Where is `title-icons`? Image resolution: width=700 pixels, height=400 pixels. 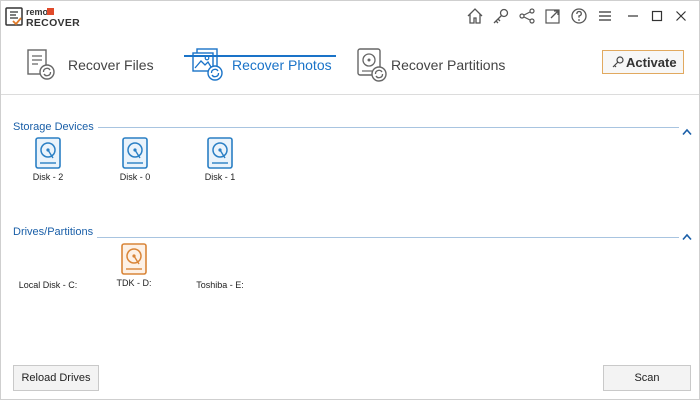 title-icons is located at coordinates (580, 16).